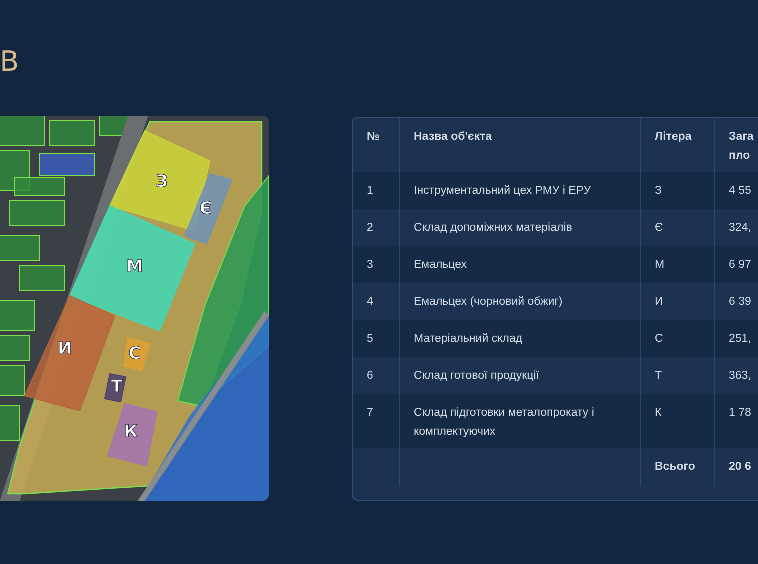 This screenshot has width=758, height=564. What do you see at coordinates (131, 432) in the screenshot?
I see `plot-label: К` at bounding box center [131, 432].